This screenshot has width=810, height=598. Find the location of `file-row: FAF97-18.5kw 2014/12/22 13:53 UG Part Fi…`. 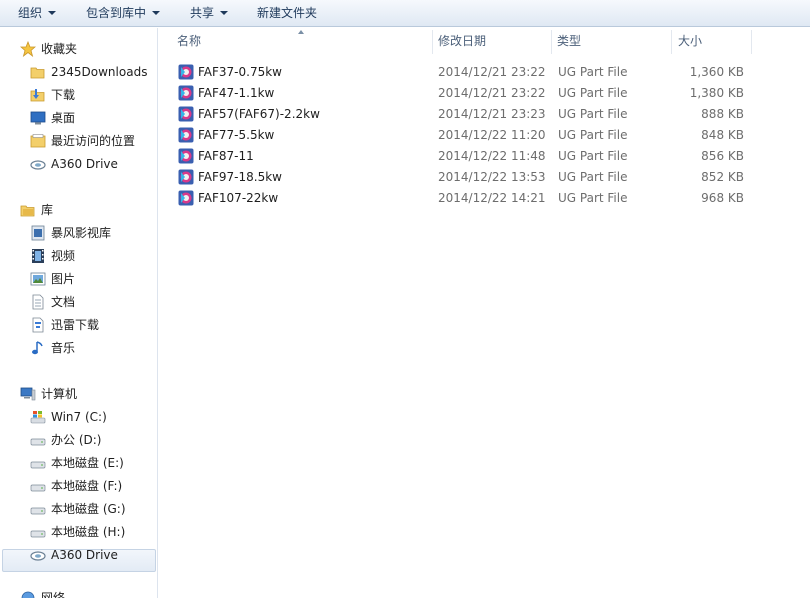

file-row: FAF97-18.5kw 2014/12/22 13:53 UG Part Fi… is located at coordinates (484, 177).